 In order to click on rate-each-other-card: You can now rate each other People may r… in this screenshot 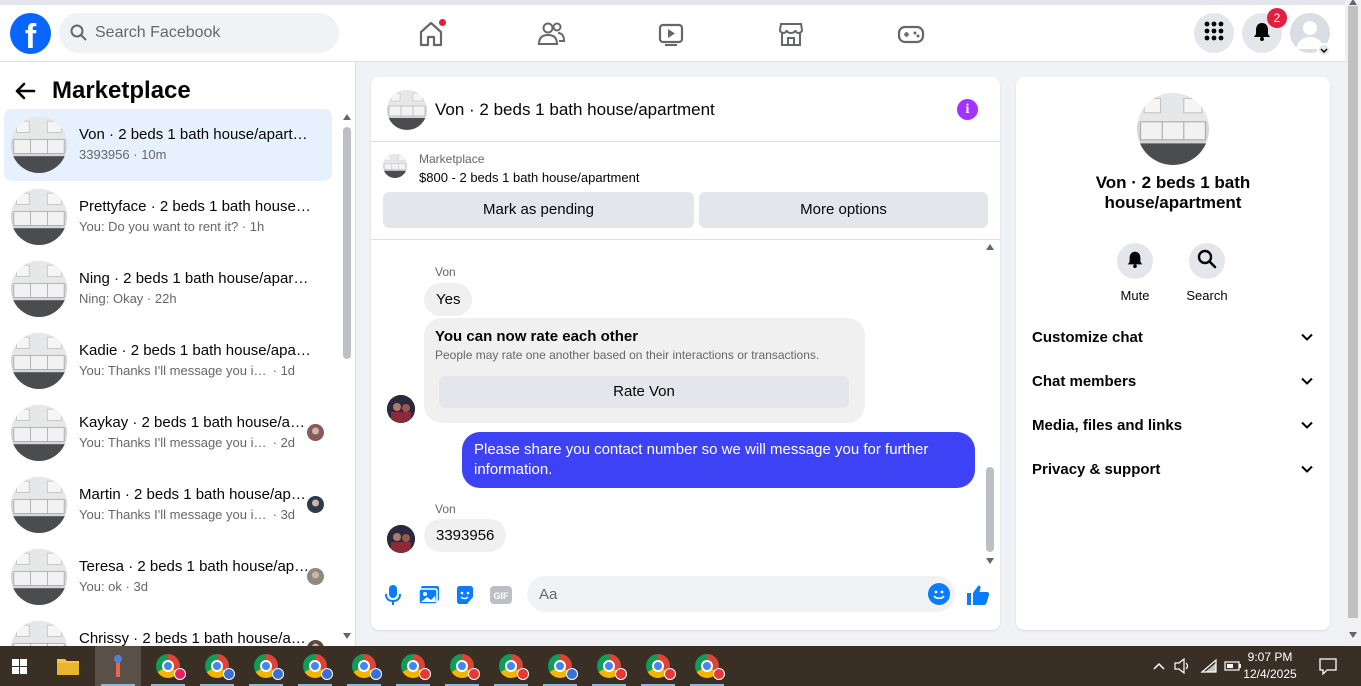, I will do `click(644, 370)`.